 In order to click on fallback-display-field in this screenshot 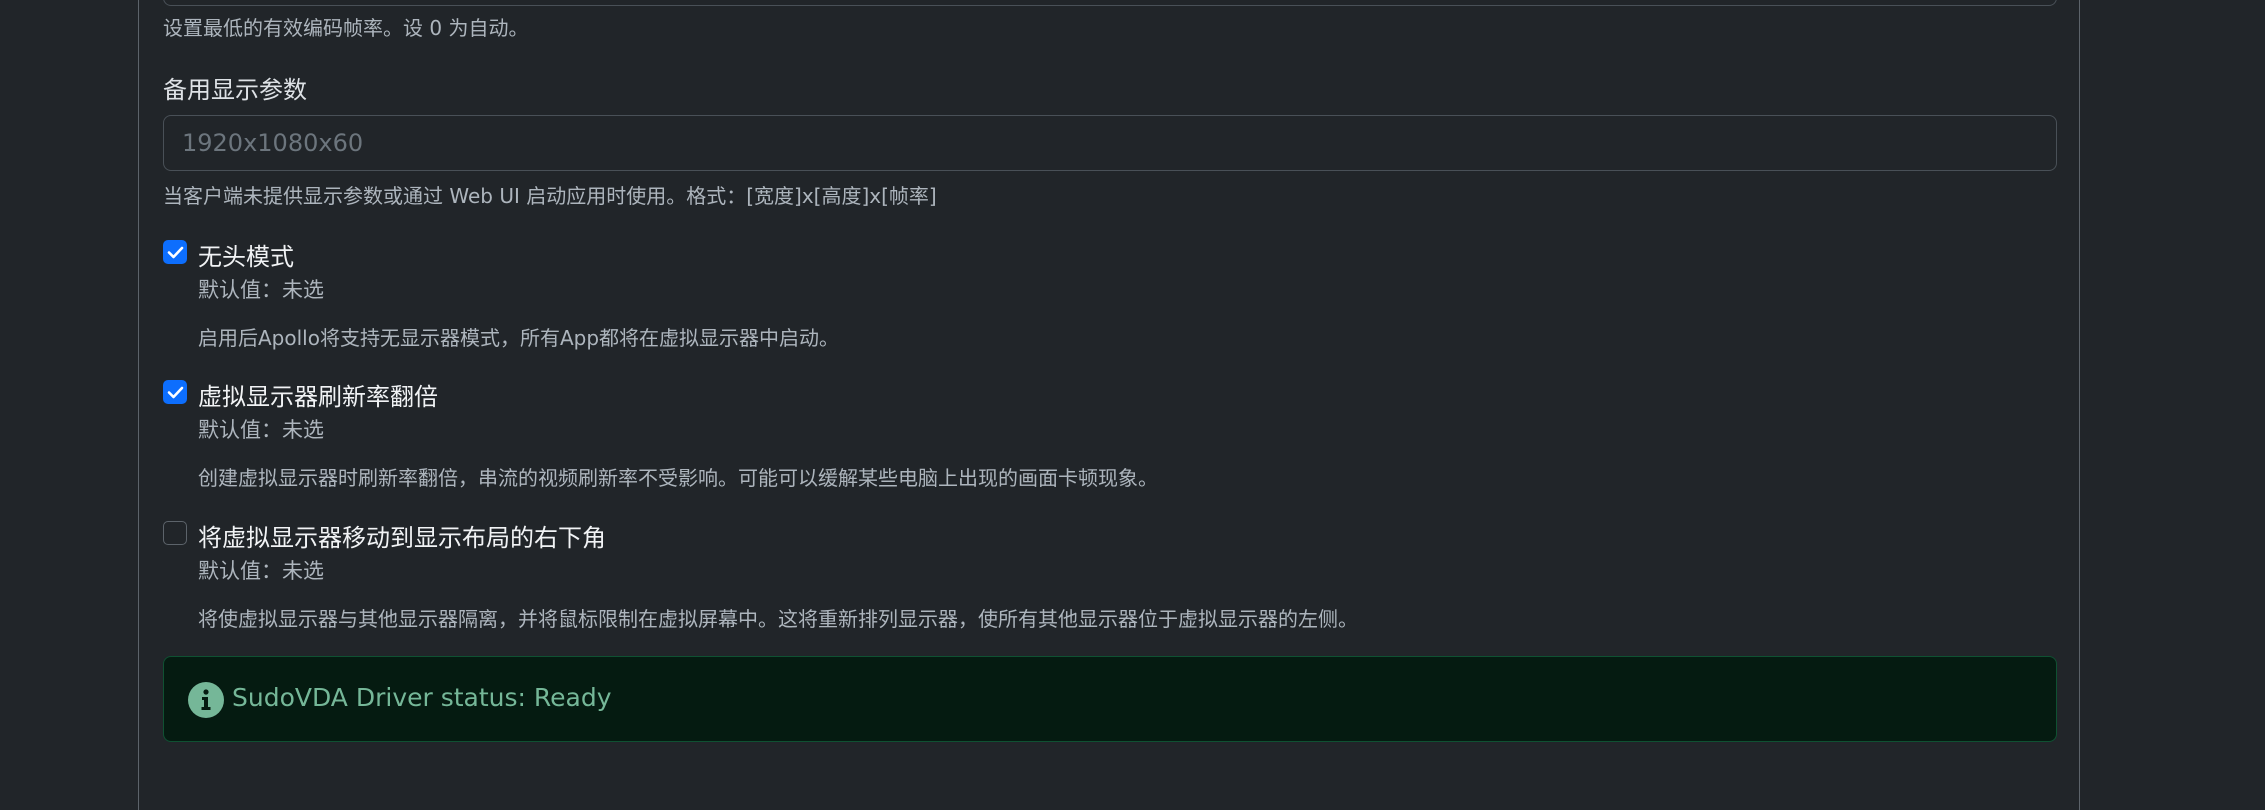, I will do `click(1110, 143)`.